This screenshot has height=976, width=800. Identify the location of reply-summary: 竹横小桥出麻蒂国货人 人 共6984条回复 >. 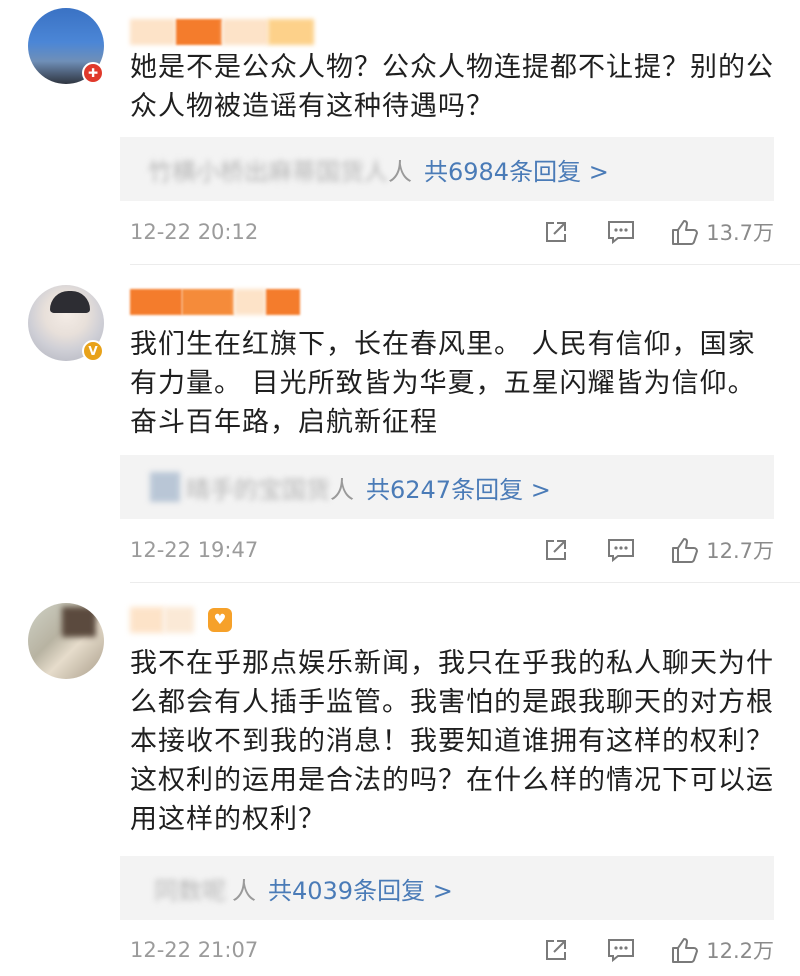
(447, 169).